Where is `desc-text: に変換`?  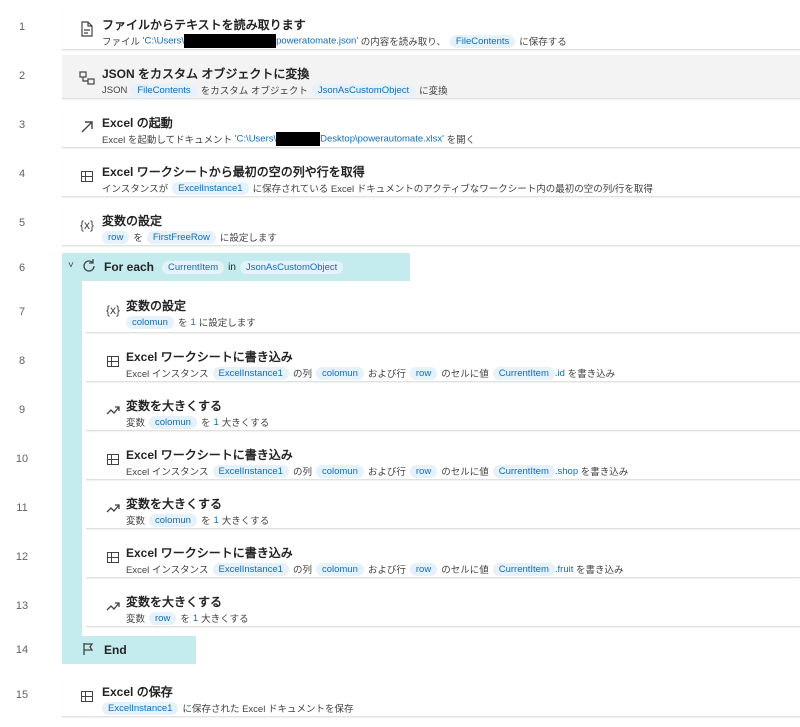
desc-text: に変換 is located at coordinates (433, 91).